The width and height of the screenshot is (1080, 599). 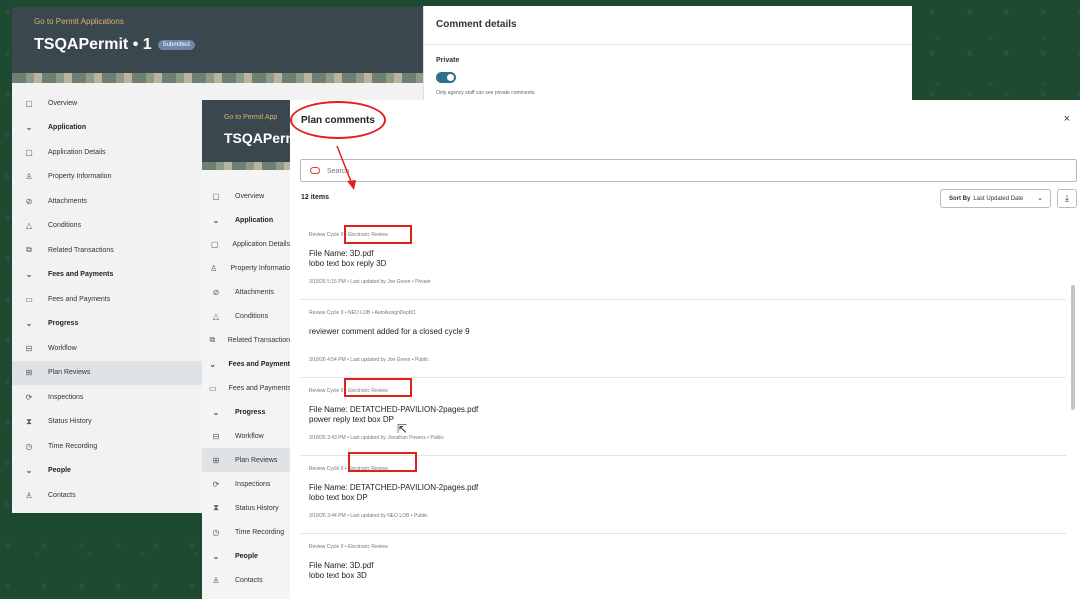 I want to click on scrollbar, so click(x=1073, y=347).